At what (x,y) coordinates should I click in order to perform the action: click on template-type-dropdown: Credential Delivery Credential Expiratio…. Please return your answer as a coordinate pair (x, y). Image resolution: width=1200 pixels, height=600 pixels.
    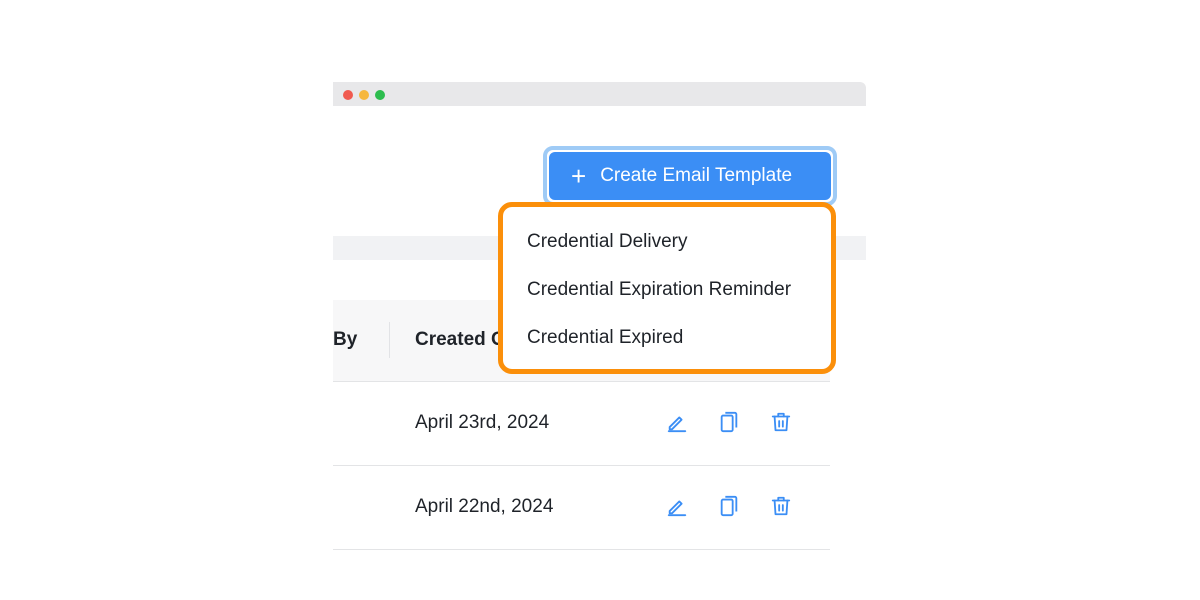
    Looking at the image, I should click on (667, 288).